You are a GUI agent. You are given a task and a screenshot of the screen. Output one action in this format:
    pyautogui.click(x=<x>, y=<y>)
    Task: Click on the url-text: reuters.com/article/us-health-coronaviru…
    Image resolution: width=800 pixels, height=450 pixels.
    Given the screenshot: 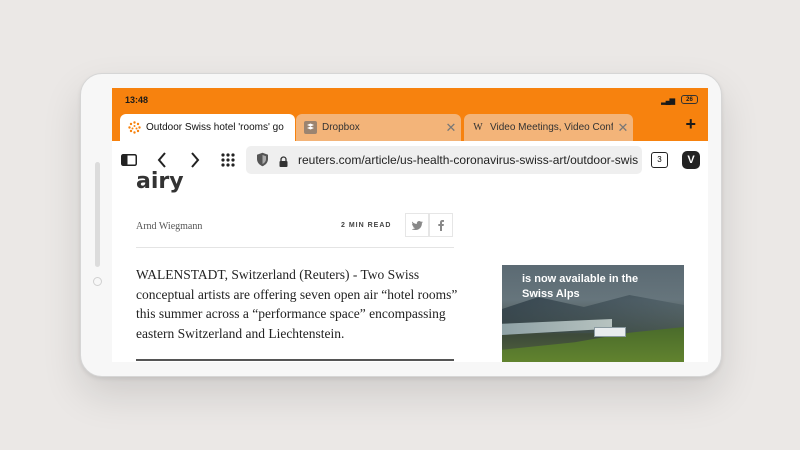 What is the action you would take?
    pyautogui.click(x=468, y=160)
    